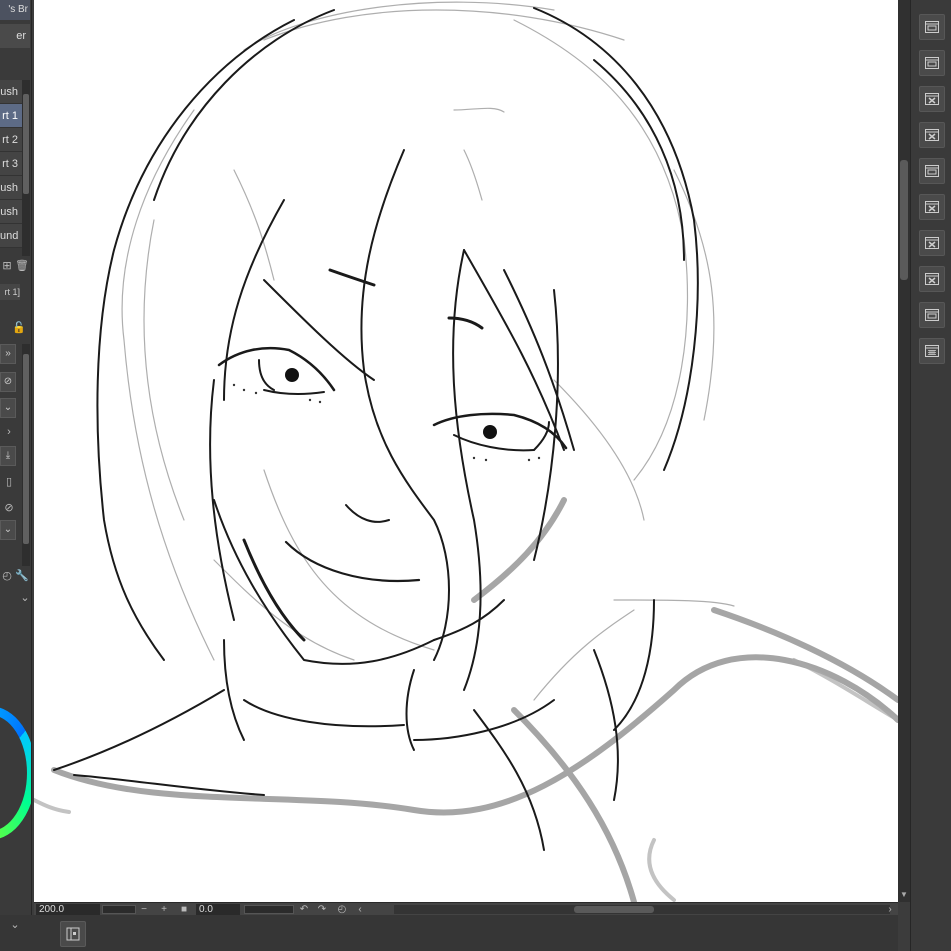  I want to click on property-scroll-thumb, so click(26, 449).